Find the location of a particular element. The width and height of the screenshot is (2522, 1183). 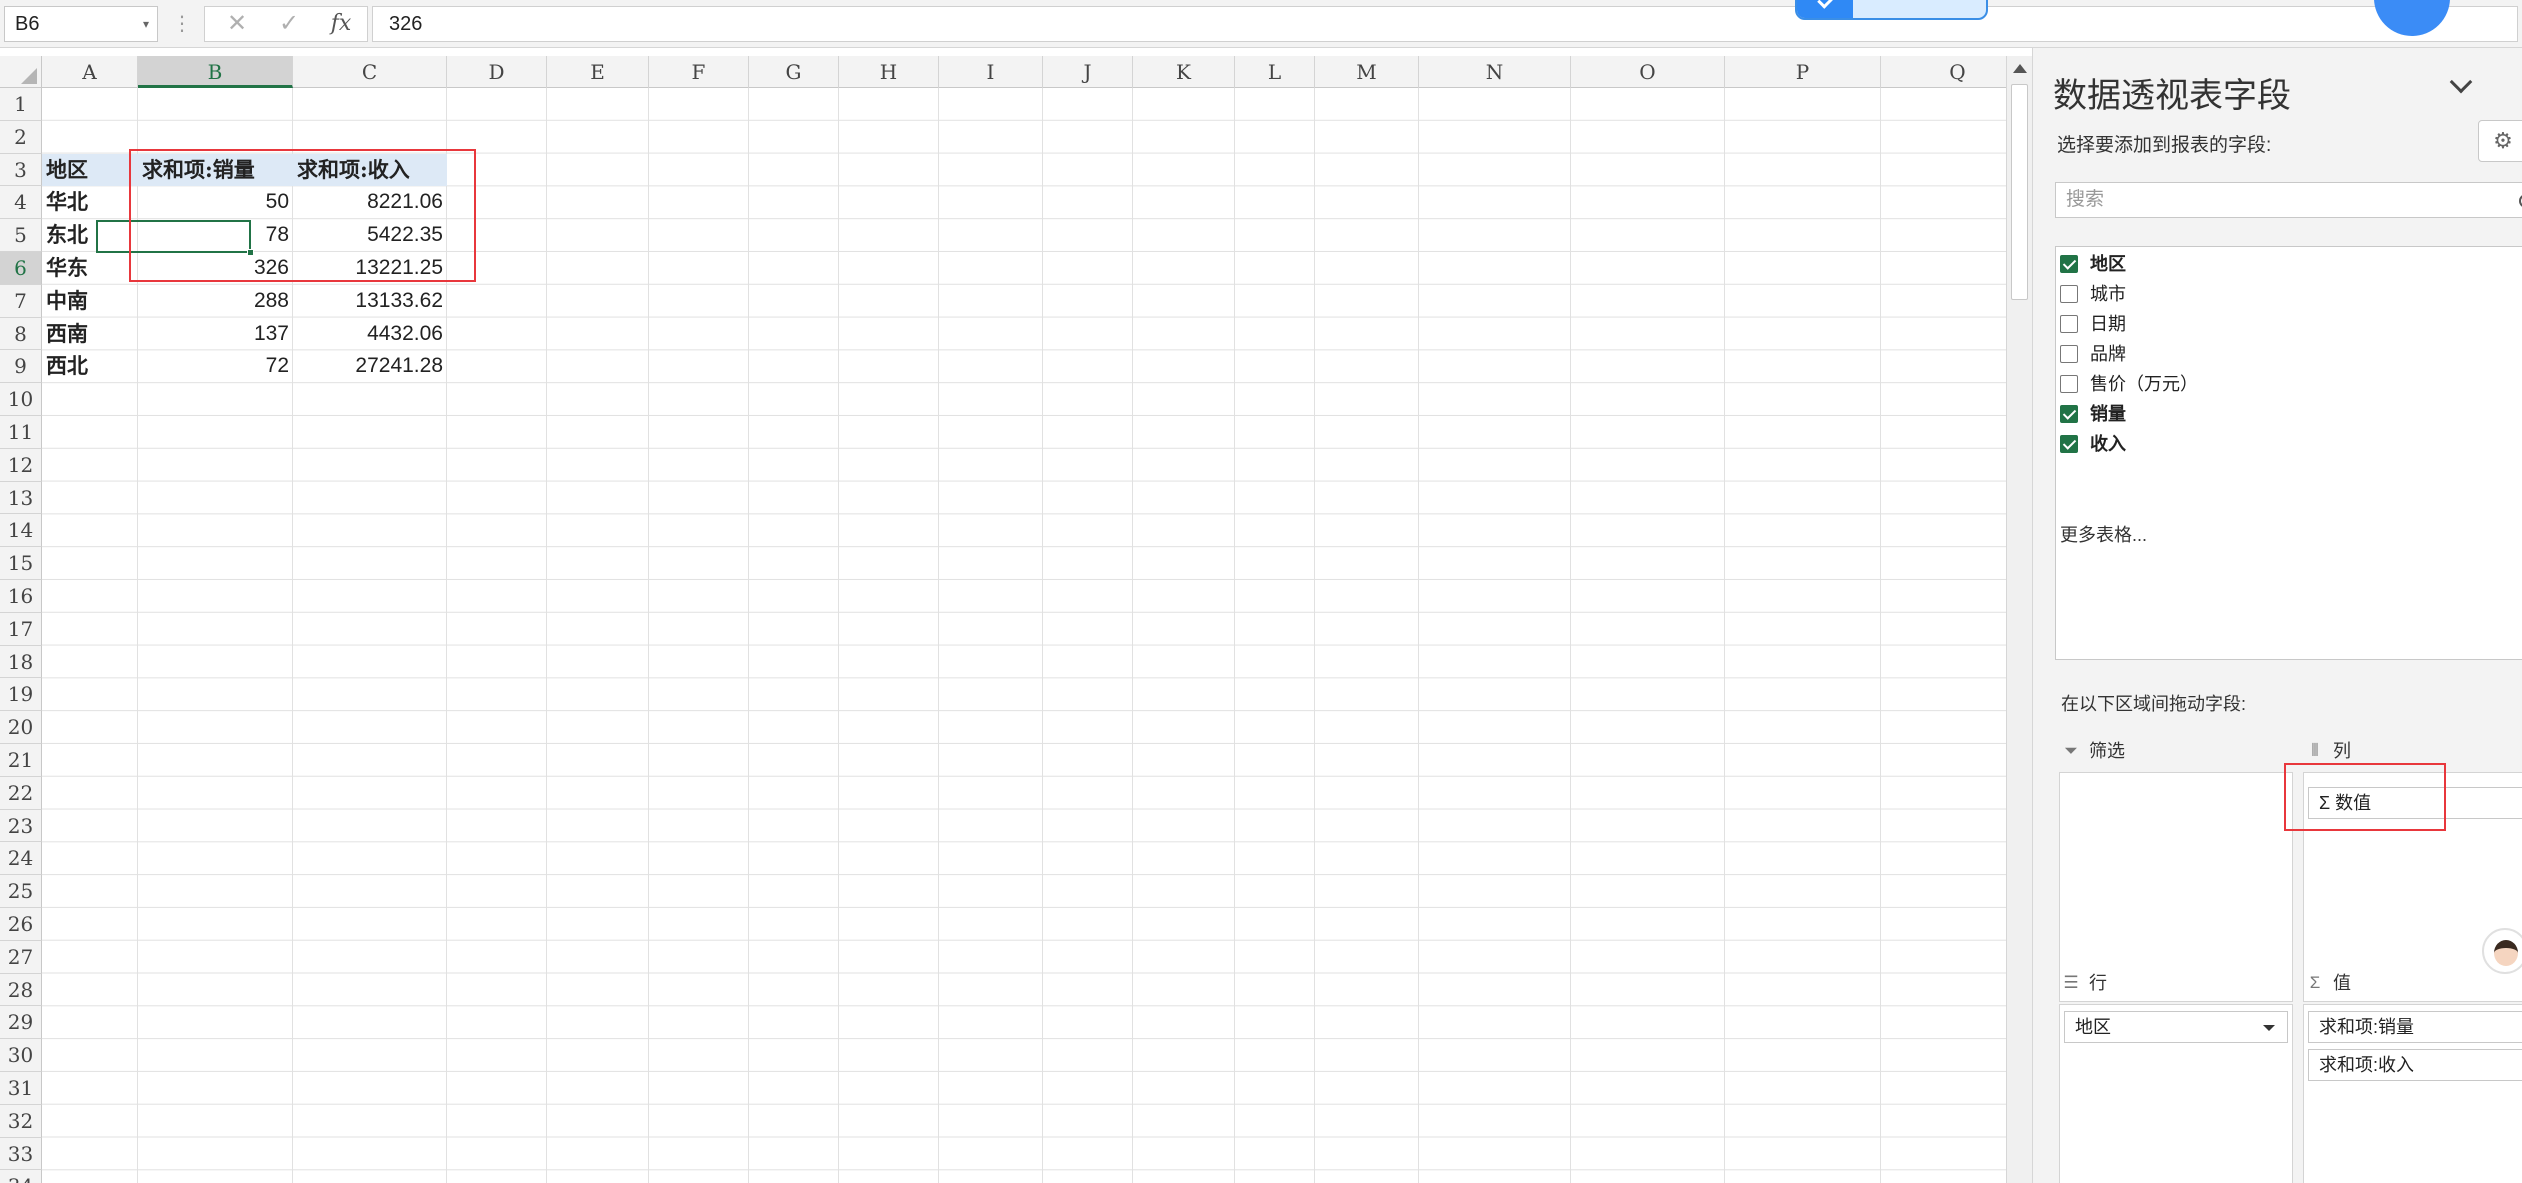

row-header-25: 25 is located at coordinates (21, 891).